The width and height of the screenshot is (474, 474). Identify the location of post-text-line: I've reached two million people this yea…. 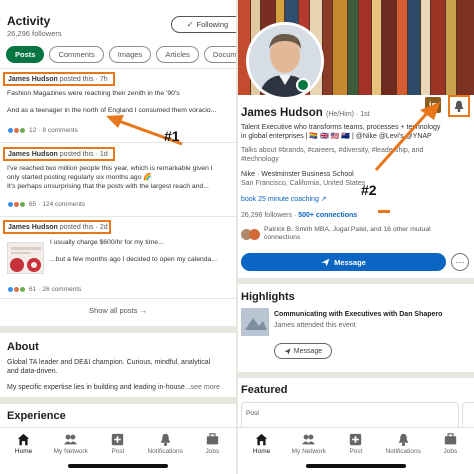
(110, 168).